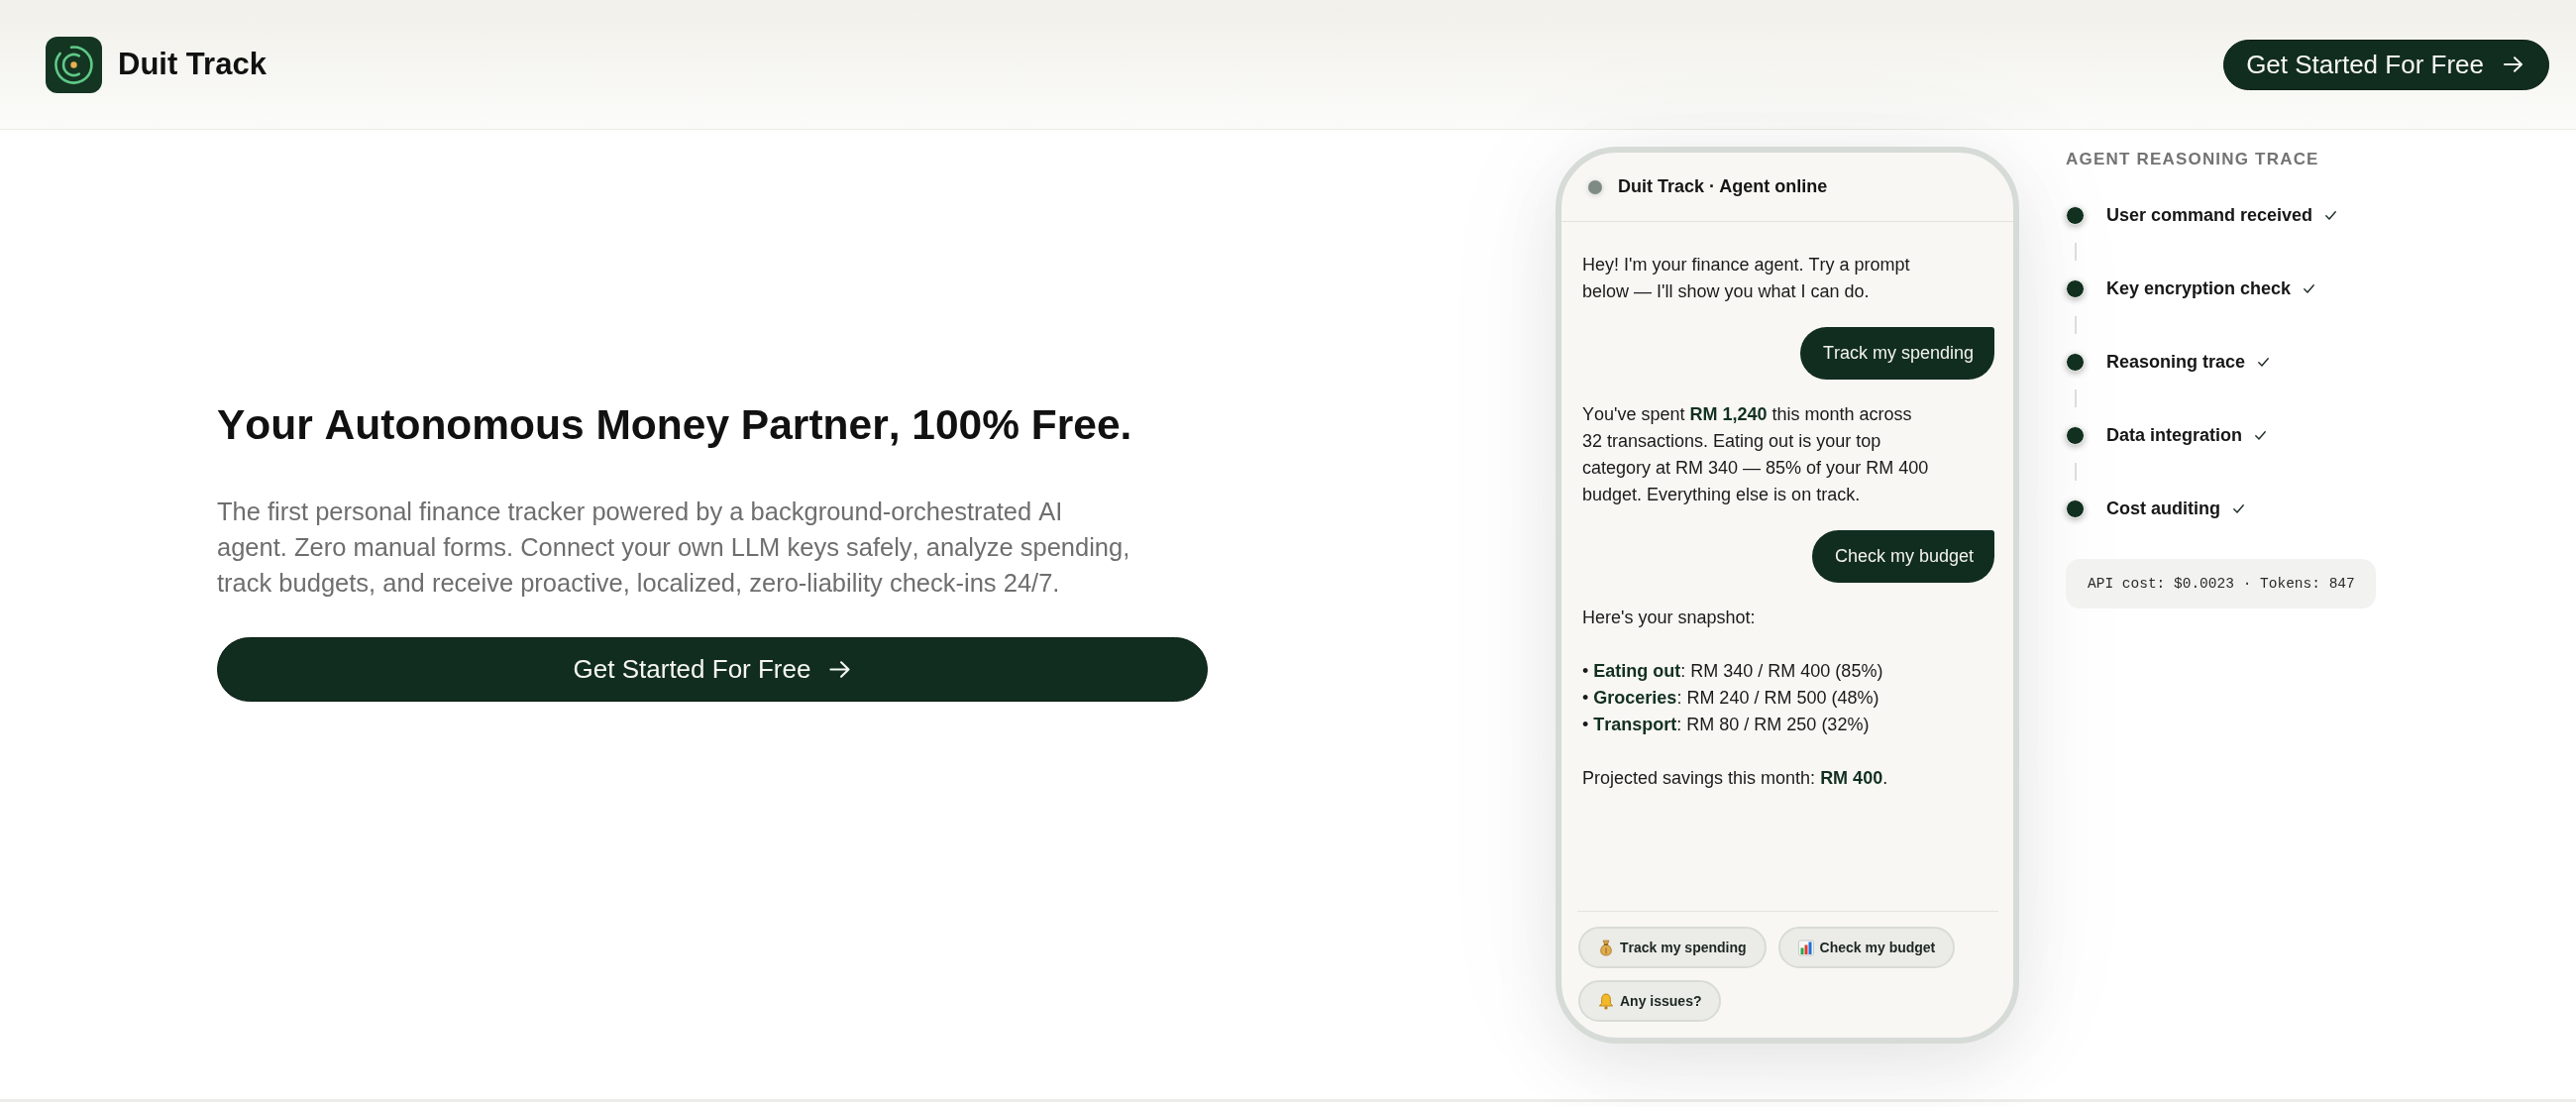  Describe the element at coordinates (193, 64) in the screenshot. I see `brand-name: Duit Track` at that location.